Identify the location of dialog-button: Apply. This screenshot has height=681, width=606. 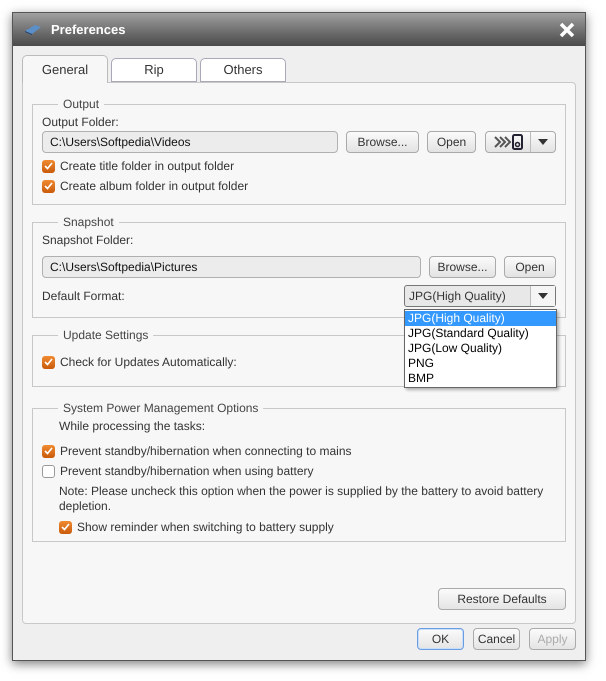
(552, 639).